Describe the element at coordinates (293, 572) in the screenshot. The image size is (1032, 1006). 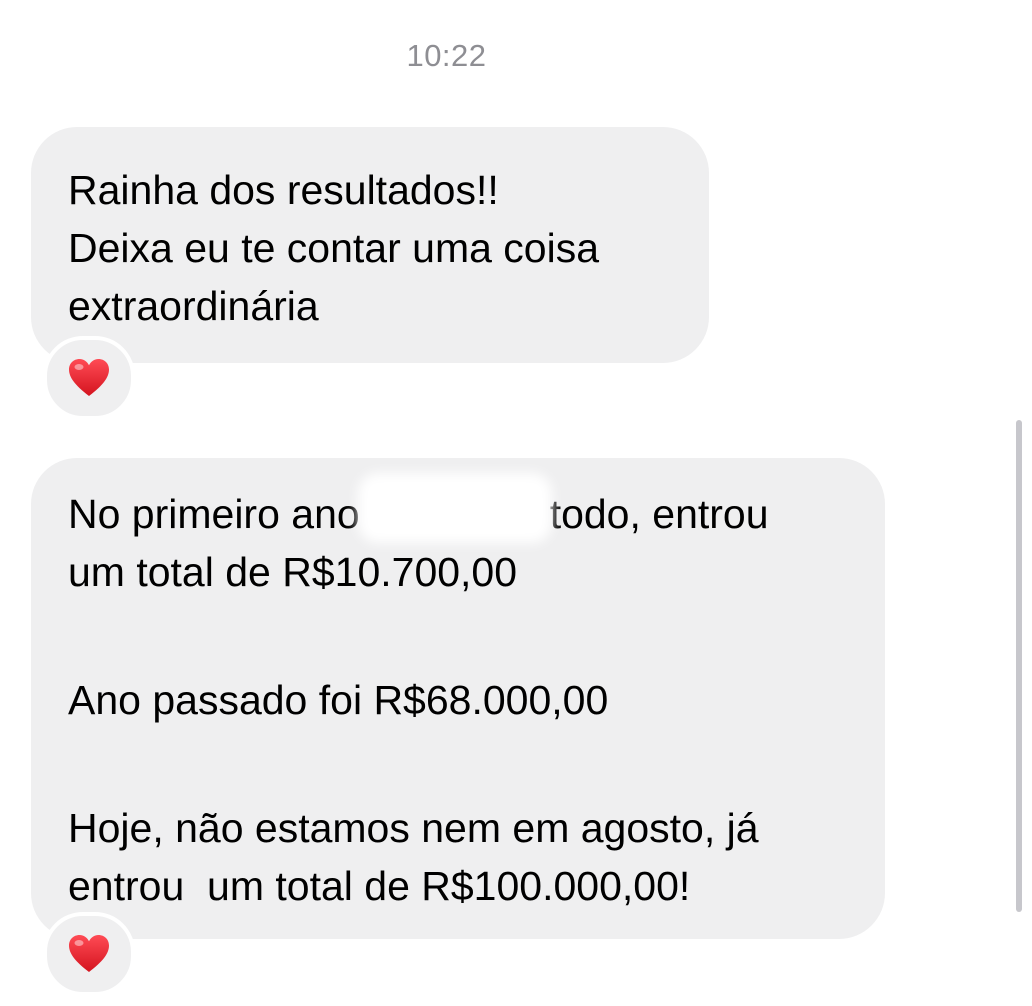
I see `message-line: um total de R$10.700,00` at that location.